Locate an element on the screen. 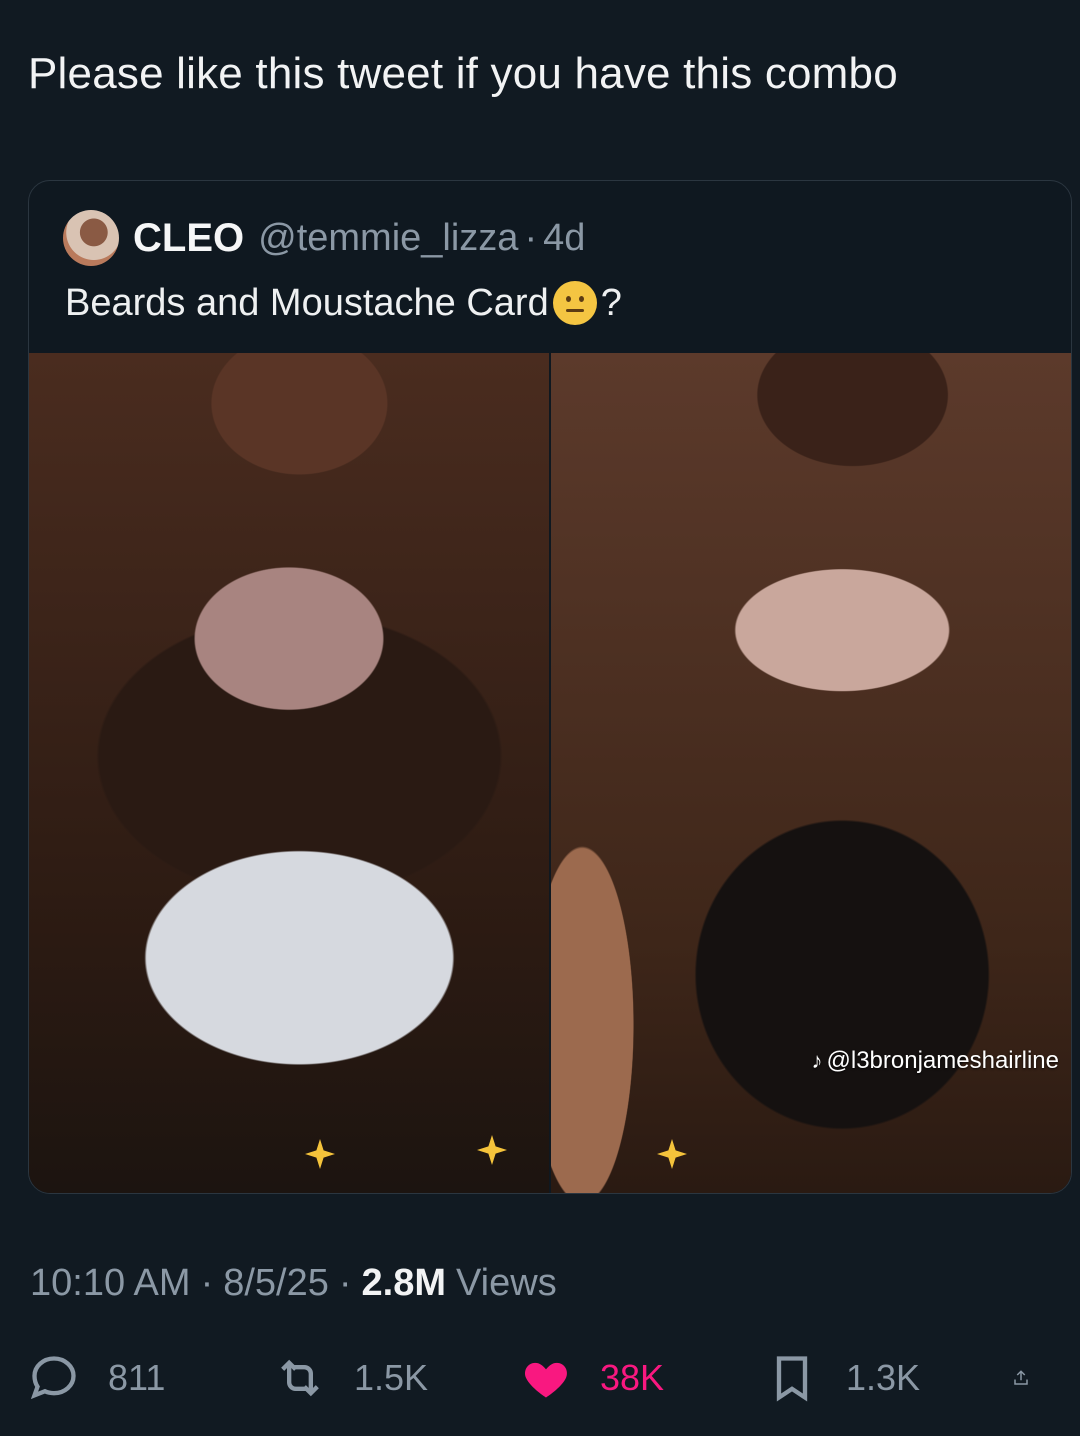 The width and height of the screenshot is (1080, 1436). retweet-icon is located at coordinates (300, 1378).